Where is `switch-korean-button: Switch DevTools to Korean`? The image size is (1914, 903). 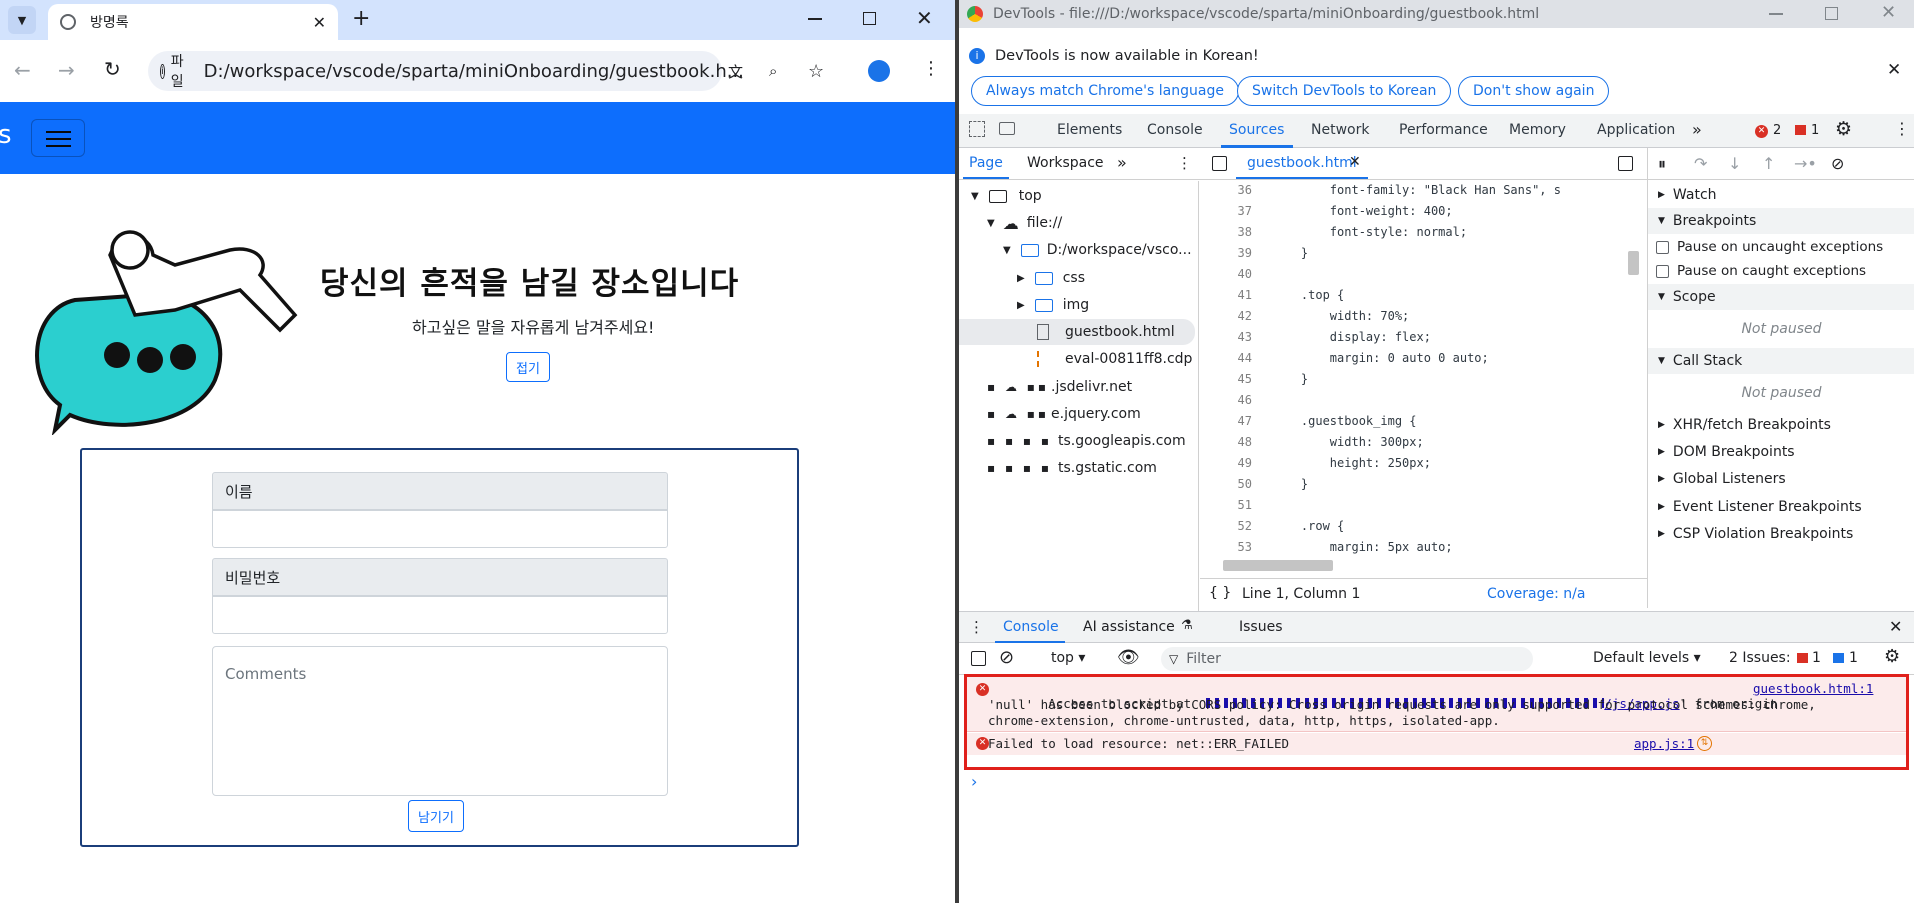 switch-korean-button: Switch DevTools to Korean is located at coordinates (1344, 91).